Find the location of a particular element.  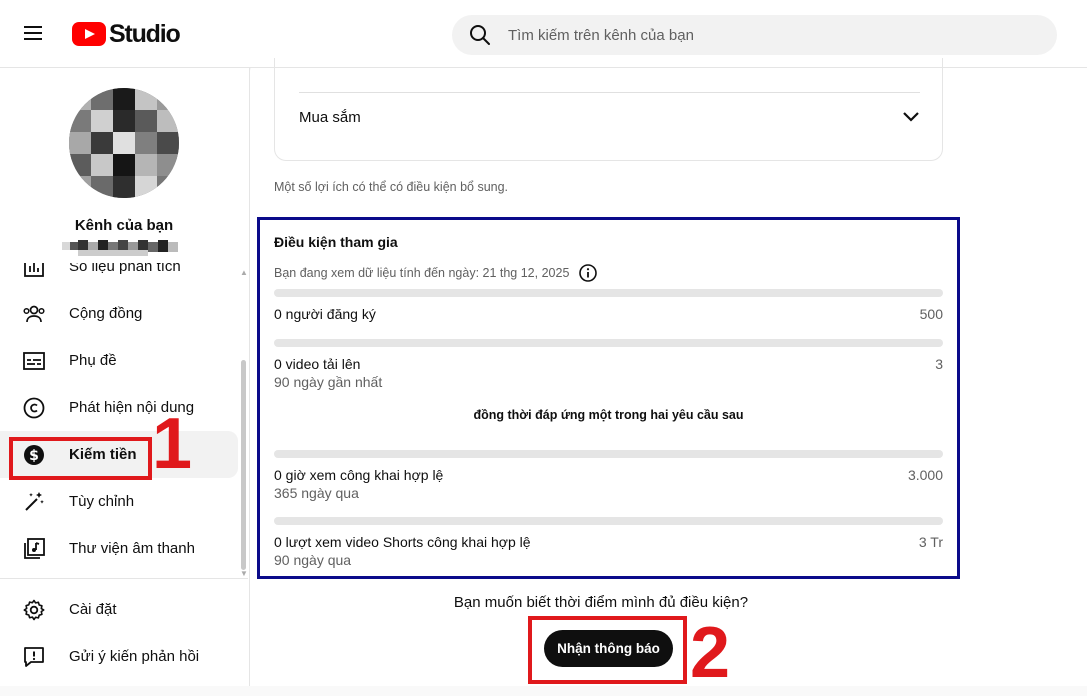

feedback-icon is located at coordinates (34, 657).